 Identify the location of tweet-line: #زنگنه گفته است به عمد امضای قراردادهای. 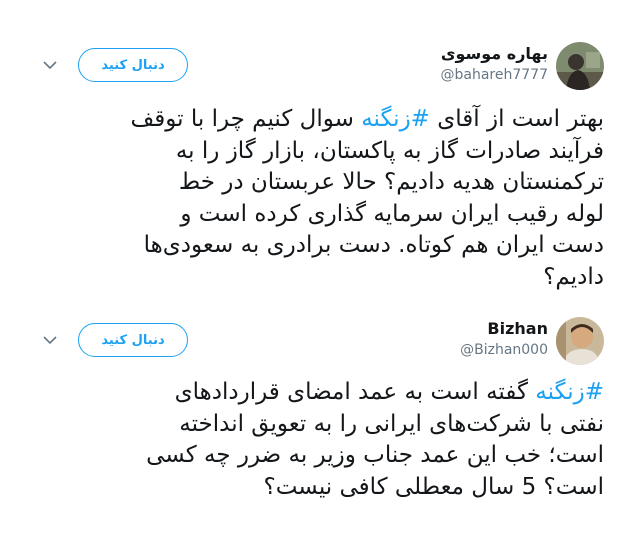
(320, 393).